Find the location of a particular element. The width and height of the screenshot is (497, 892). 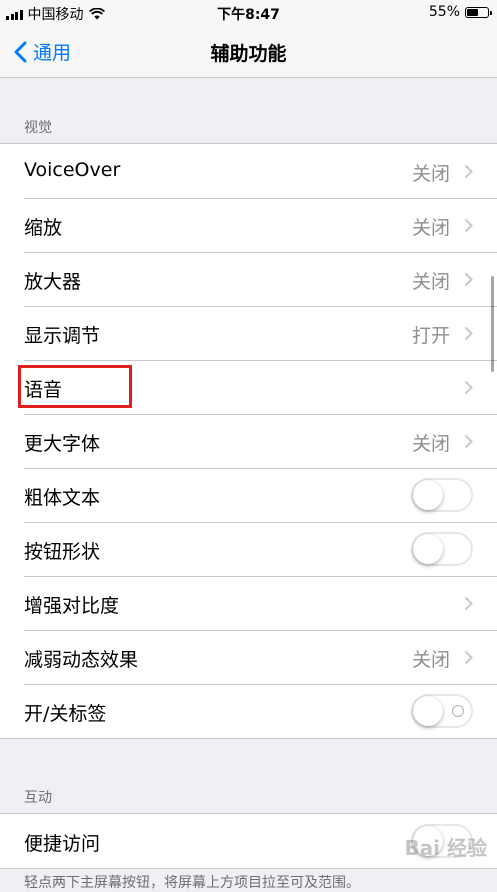

row-label: 按钮形状 is located at coordinates (62, 552).